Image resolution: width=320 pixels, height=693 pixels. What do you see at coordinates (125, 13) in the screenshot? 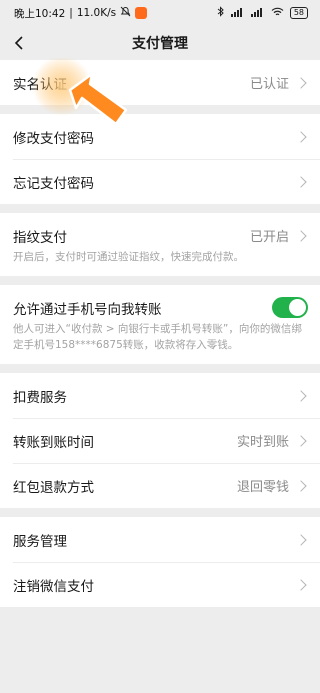
I see `mute-icon` at bounding box center [125, 13].